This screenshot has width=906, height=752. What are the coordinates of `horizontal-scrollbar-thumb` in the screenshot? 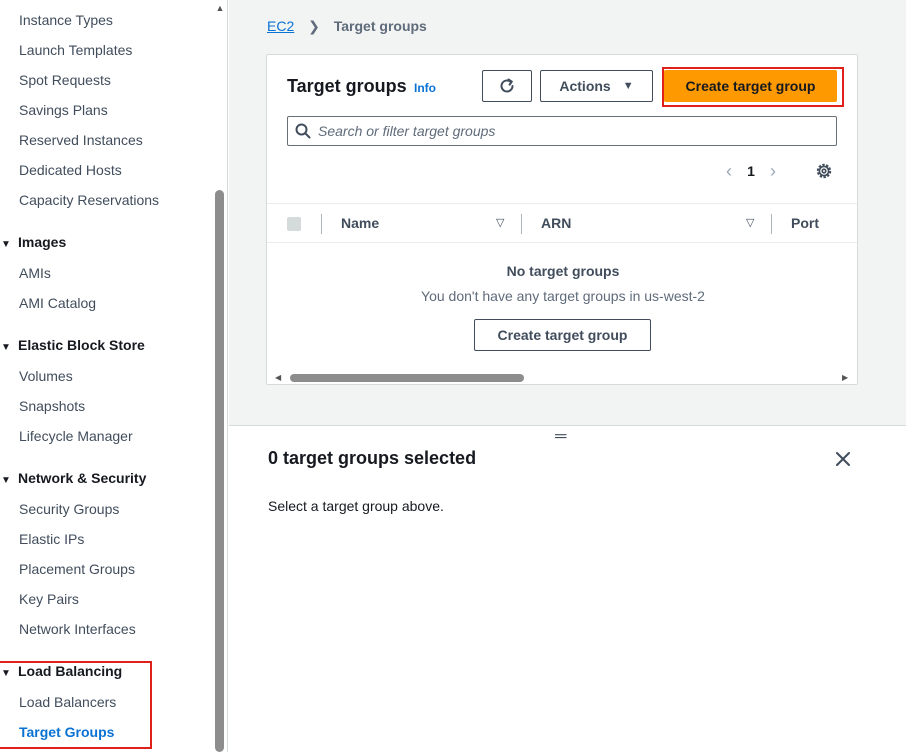 It's located at (407, 378).